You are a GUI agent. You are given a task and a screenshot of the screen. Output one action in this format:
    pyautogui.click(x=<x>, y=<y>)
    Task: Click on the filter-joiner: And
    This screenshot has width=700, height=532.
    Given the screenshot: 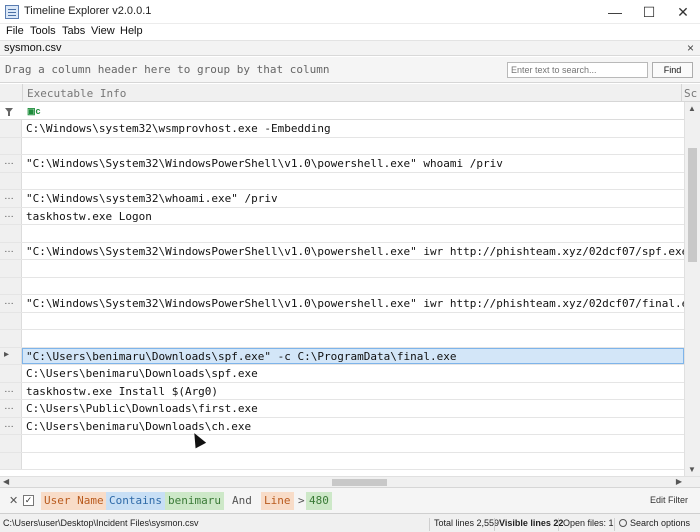 What is the action you would take?
    pyautogui.click(x=242, y=501)
    